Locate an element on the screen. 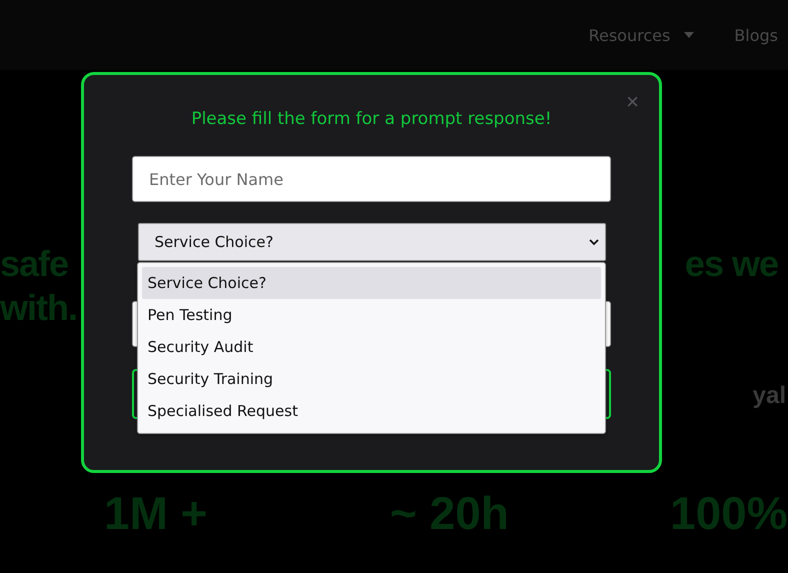  partner-logo: yal is located at coordinates (769, 396).